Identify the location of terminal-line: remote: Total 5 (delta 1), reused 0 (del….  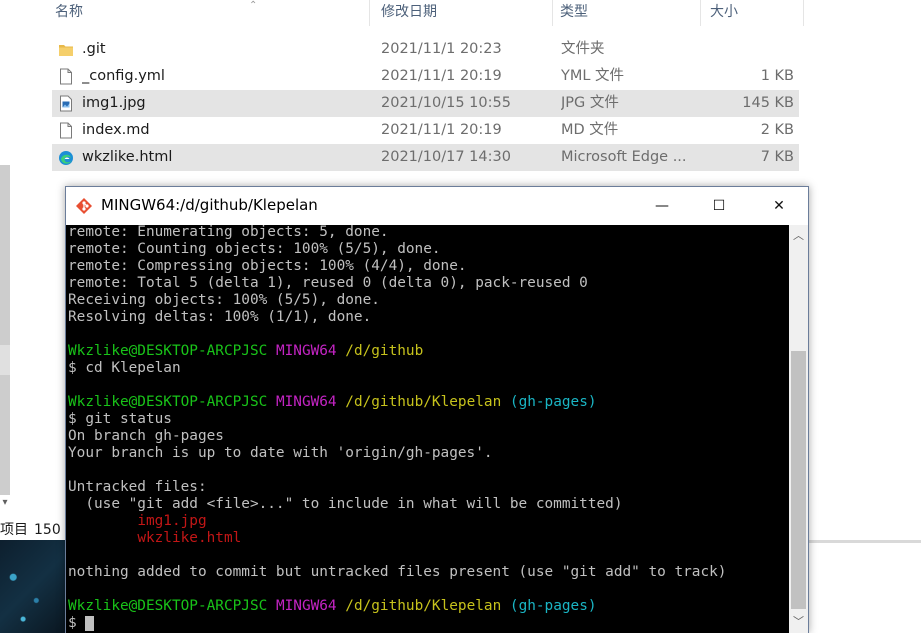
(328, 283).